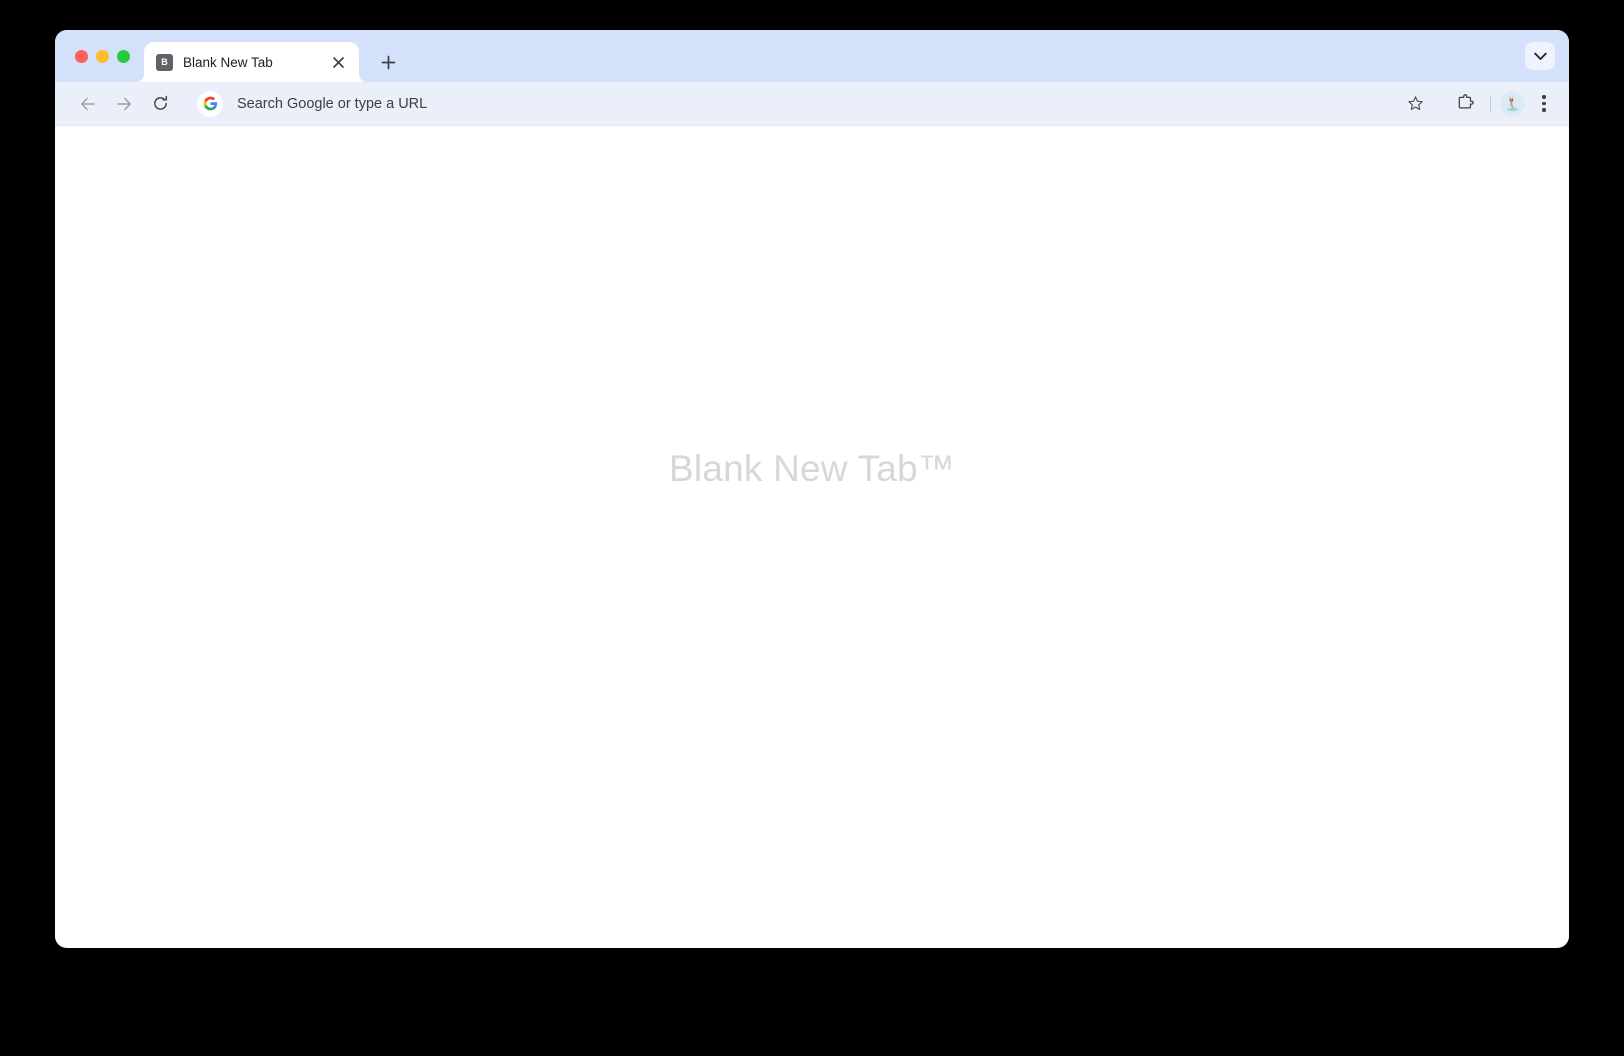  I want to click on tab-blank-new-tab: B Blank New Tab, so click(251, 62).